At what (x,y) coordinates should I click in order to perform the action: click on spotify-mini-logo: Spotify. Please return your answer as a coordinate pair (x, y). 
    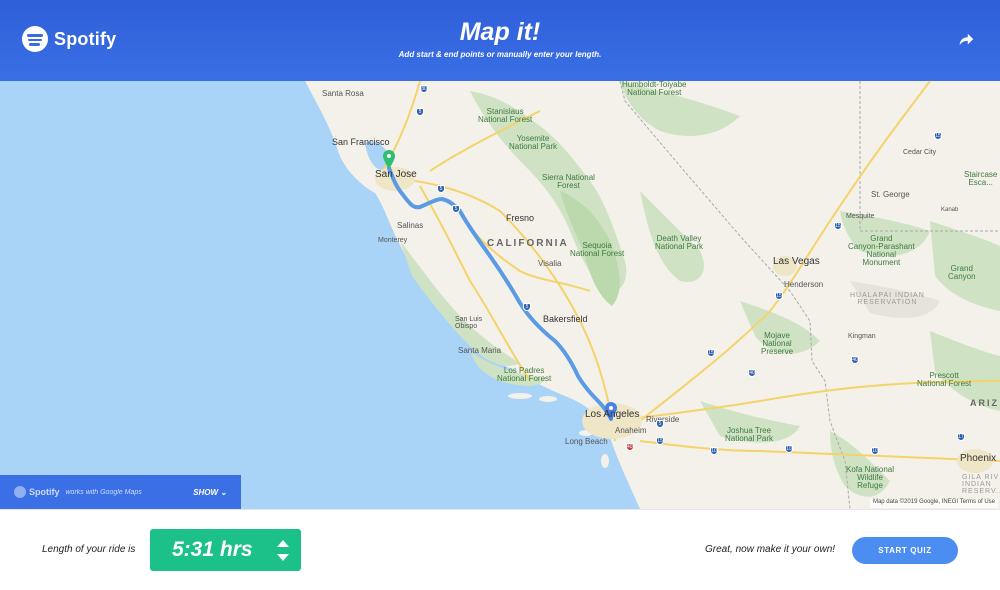
    Looking at the image, I should click on (37, 492).